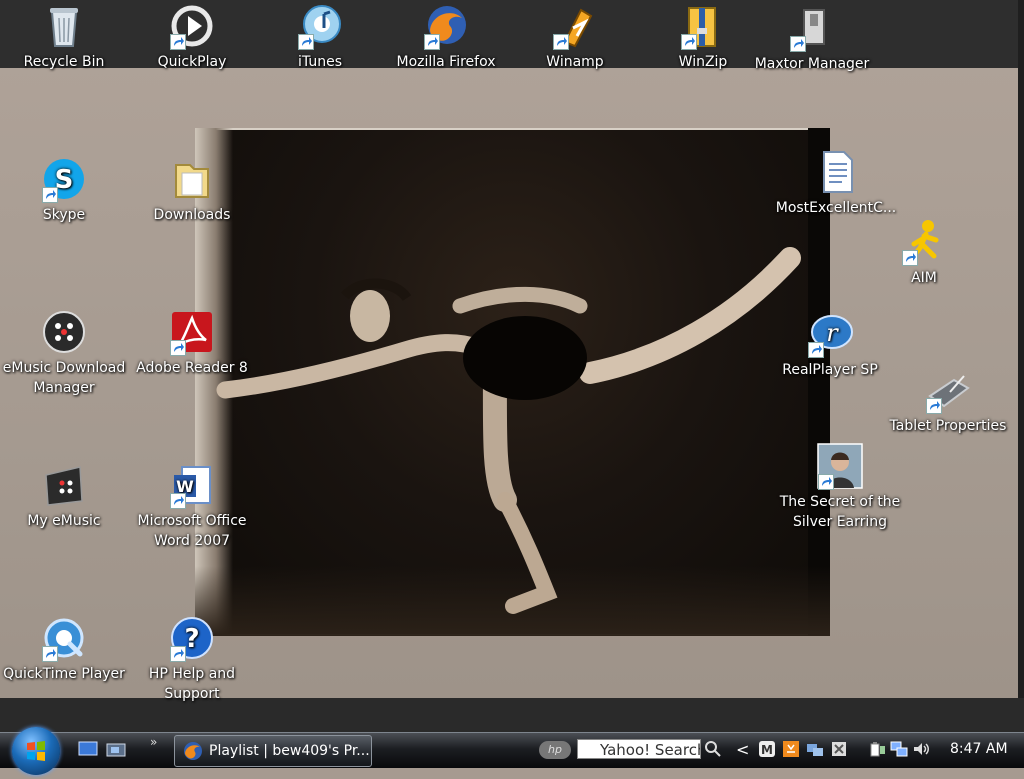 The height and width of the screenshot is (779, 1024). I want to click on emusic-download-manager-label-1: eMusic Download, so click(64, 368).